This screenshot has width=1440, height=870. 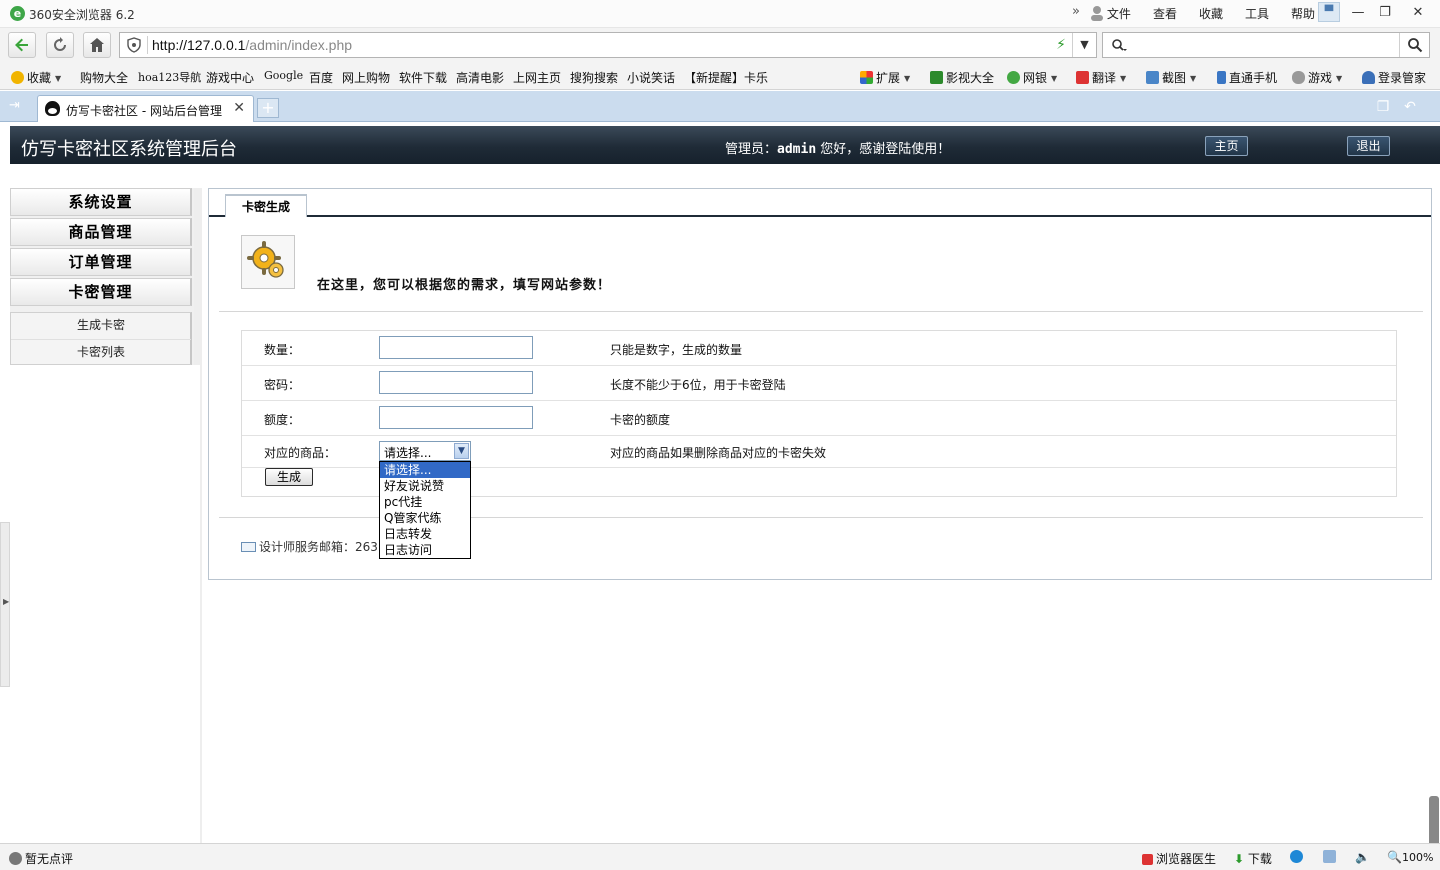 What do you see at coordinates (1032, 77) in the screenshot?
I see `toolbar-netbank: 网银 ▼` at bounding box center [1032, 77].